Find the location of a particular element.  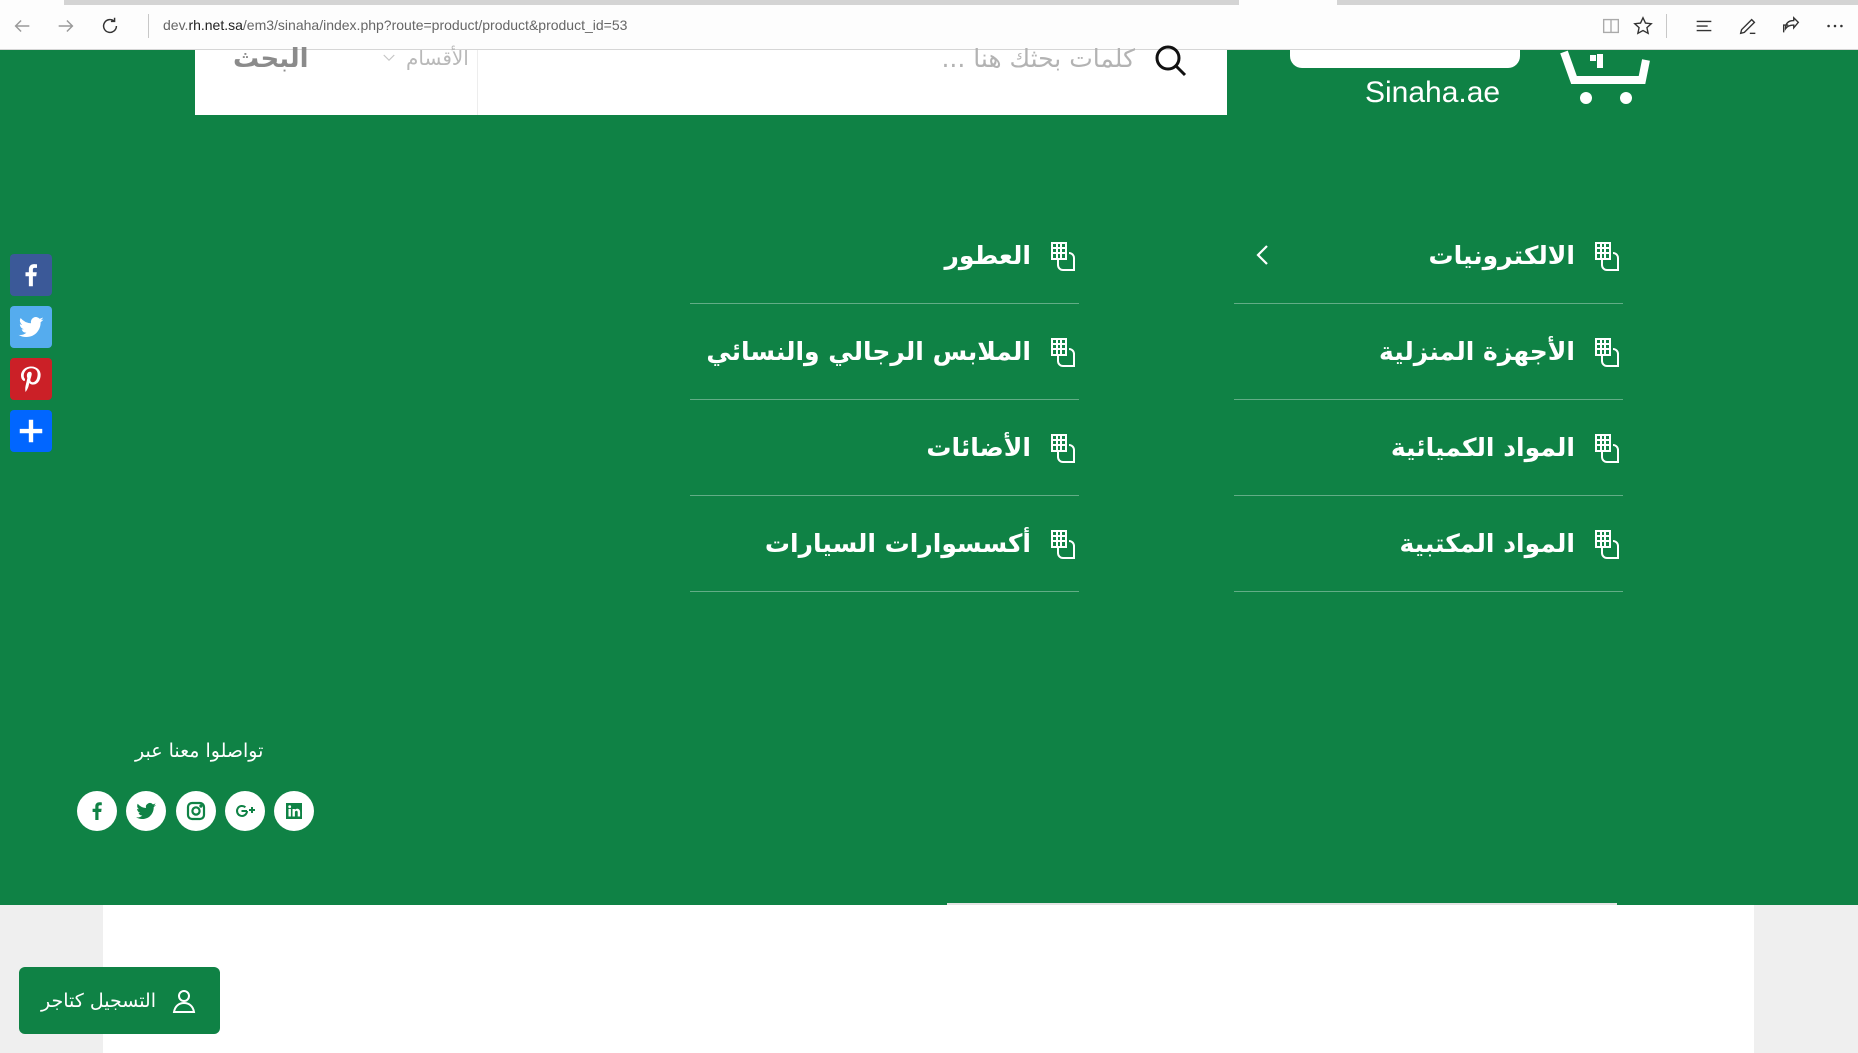

user-icon is located at coordinates (184, 1001).